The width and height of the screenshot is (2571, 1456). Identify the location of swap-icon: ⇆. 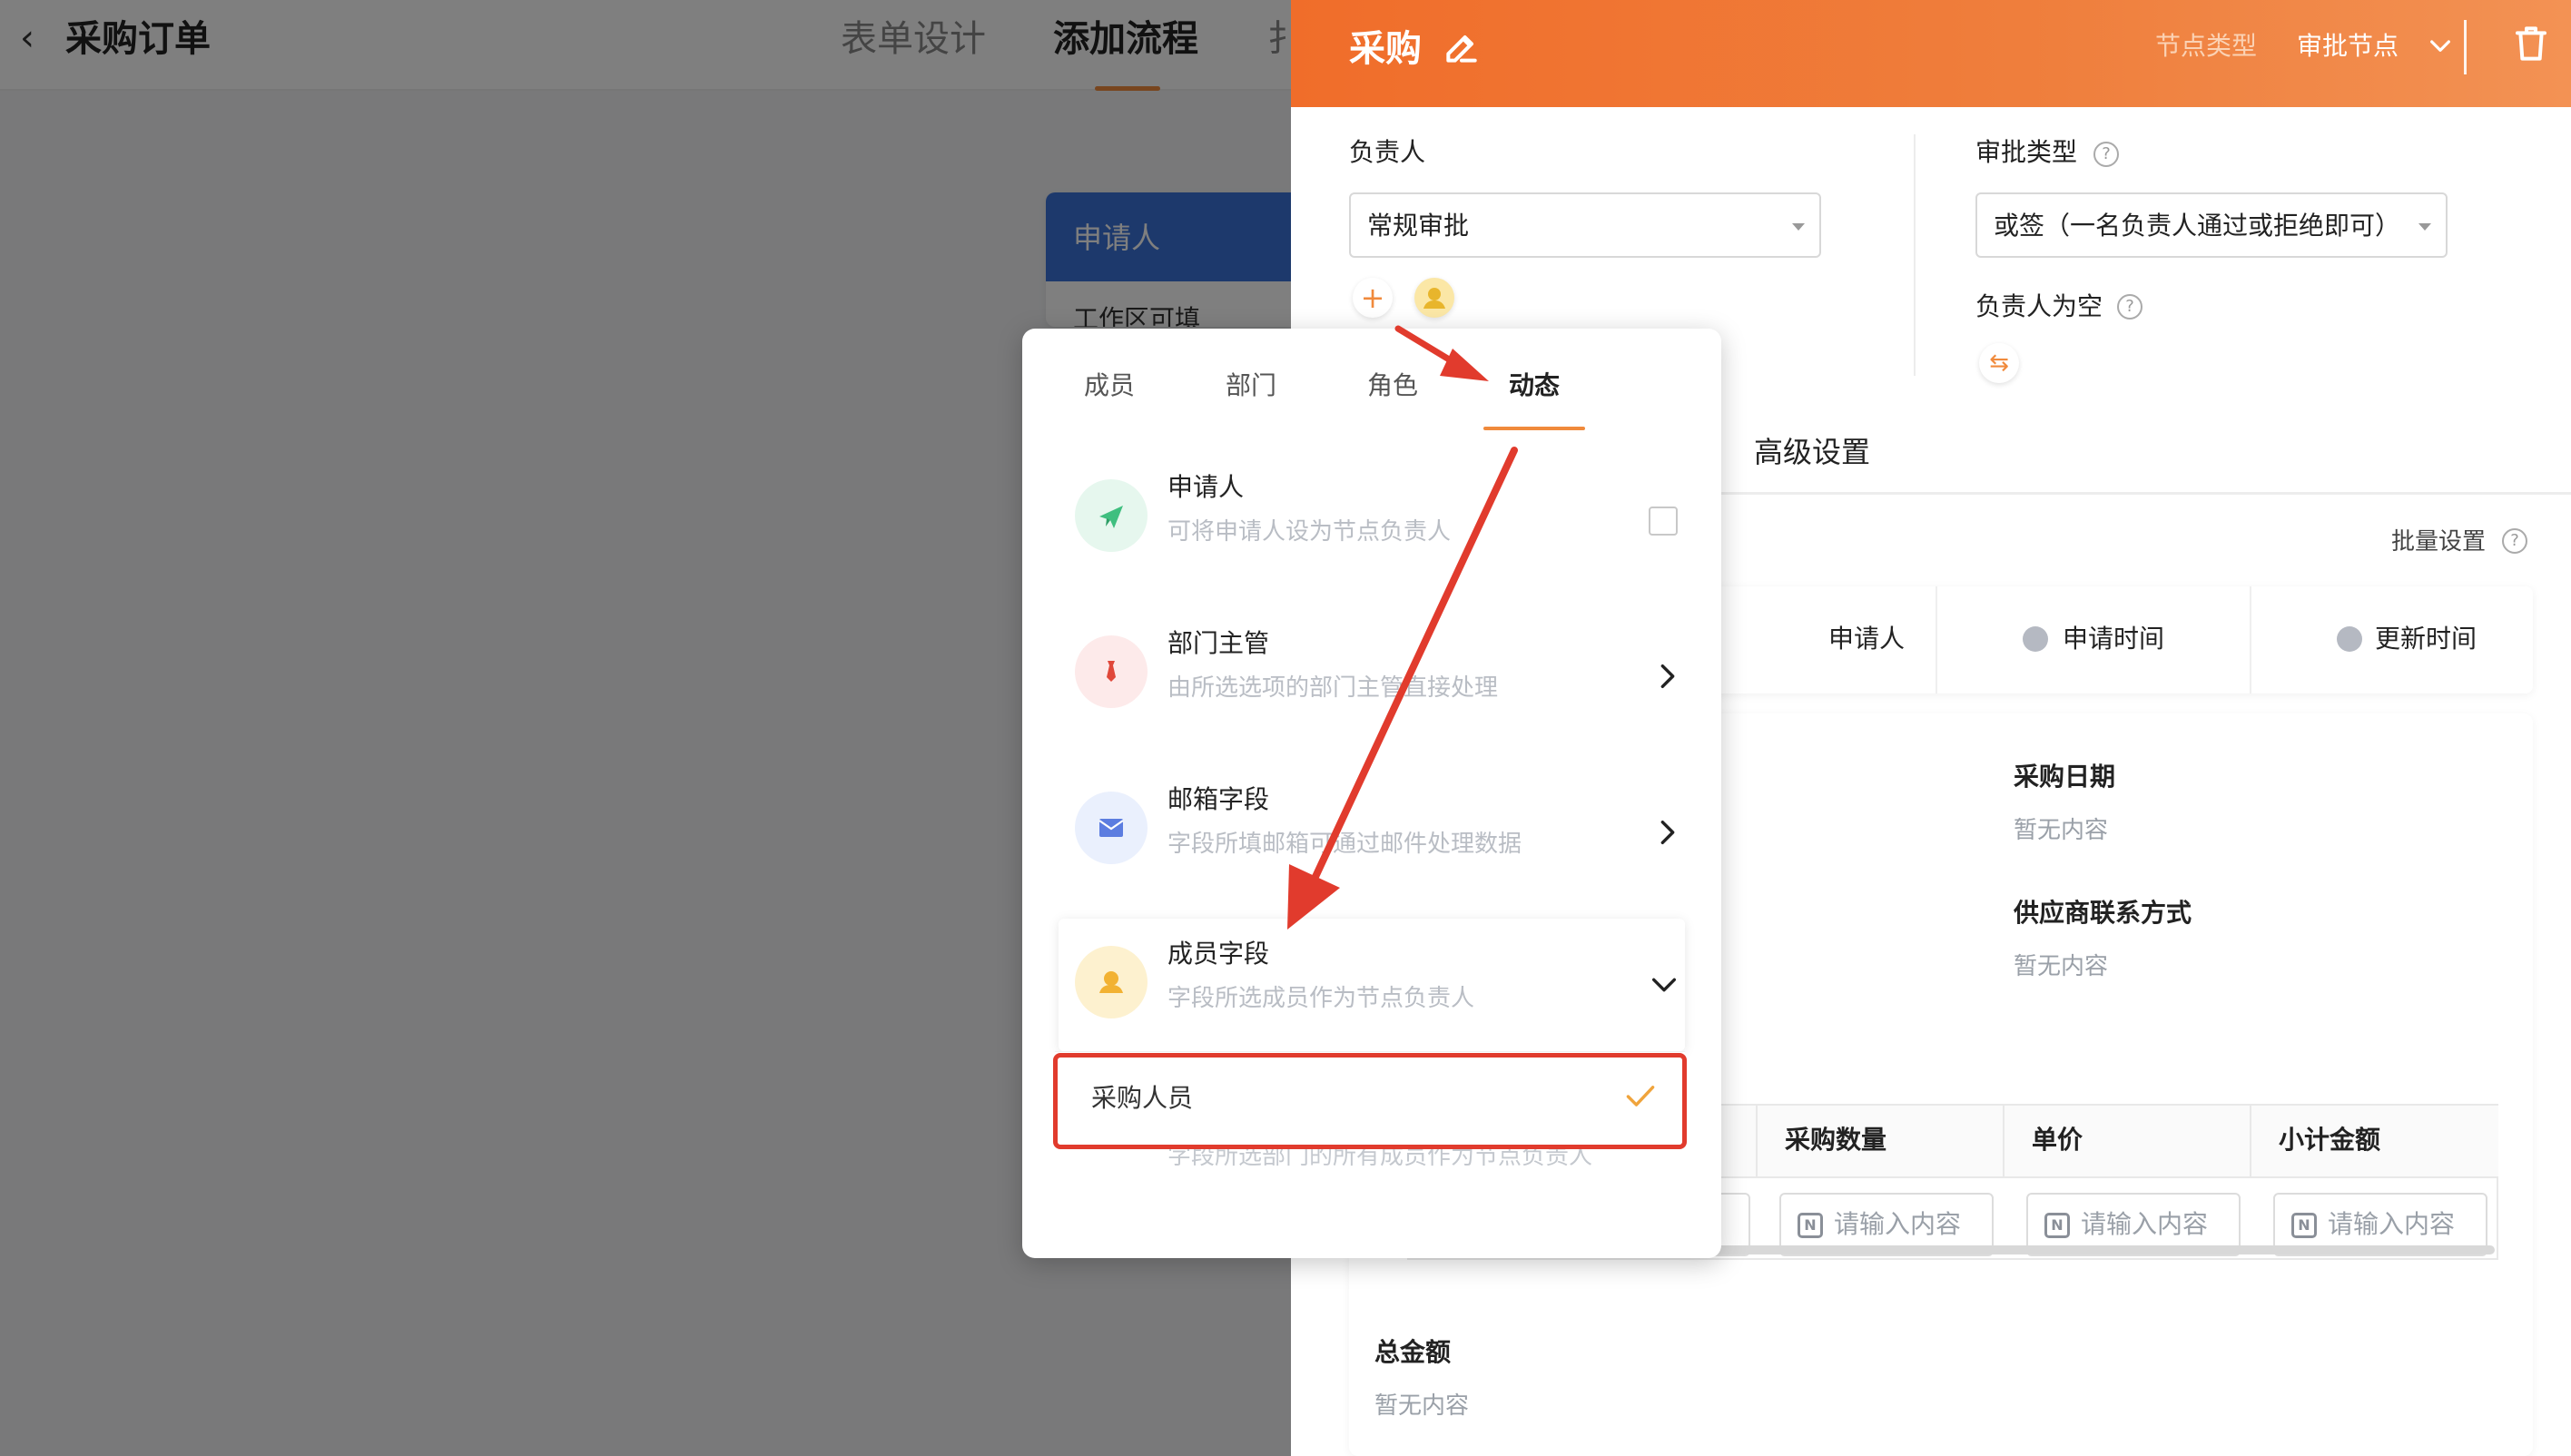
(1999, 363).